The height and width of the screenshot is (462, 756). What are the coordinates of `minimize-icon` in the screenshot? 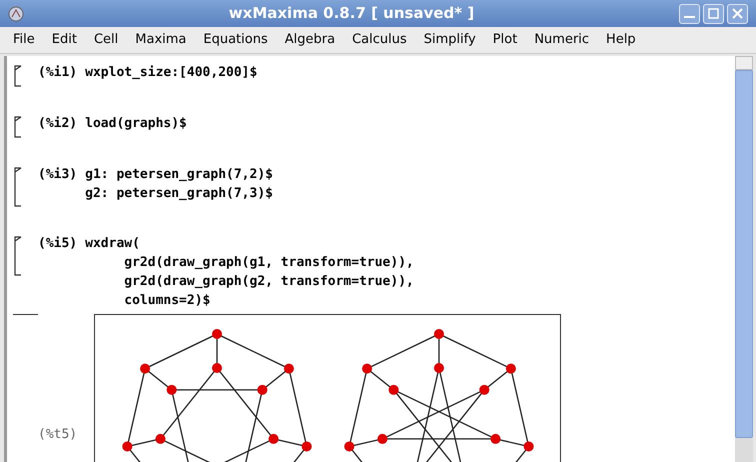 It's located at (689, 17).